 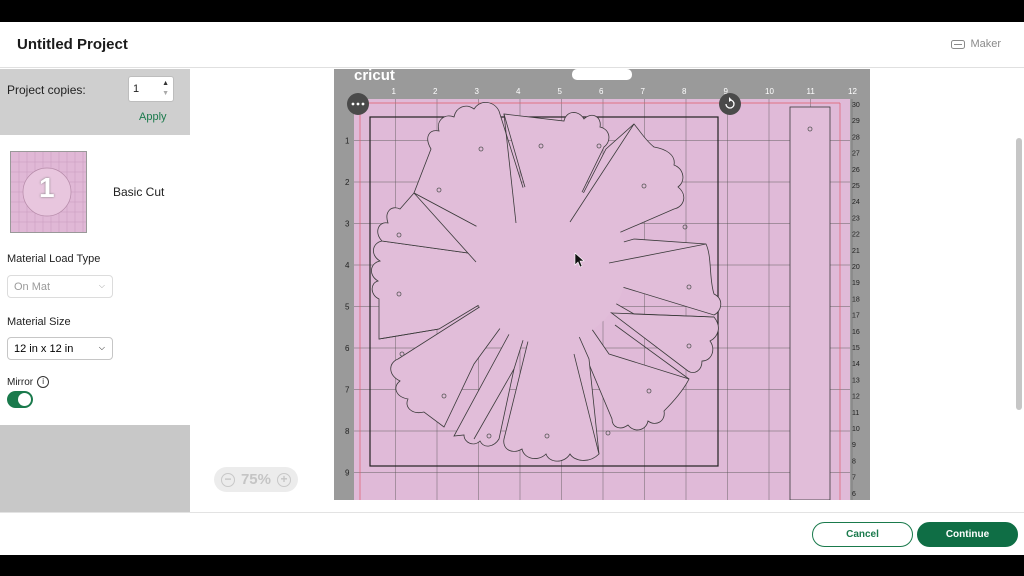 What do you see at coordinates (602, 74) in the screenshot?
I see `mat-hanger-slot` at bounding box center [602, 74].